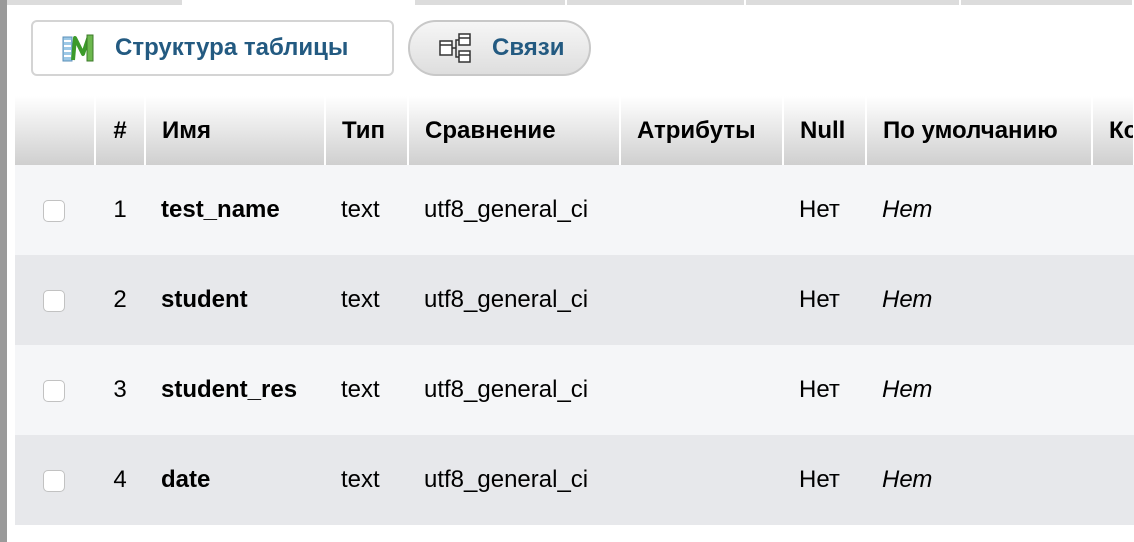 Image resolution: width=1134 pixels, height=542 pixels. What do you see at coordinates (702, 130) in the screenshot?
I see `column-header-attributes: Атрибуты` at bounding box center [702, 130].